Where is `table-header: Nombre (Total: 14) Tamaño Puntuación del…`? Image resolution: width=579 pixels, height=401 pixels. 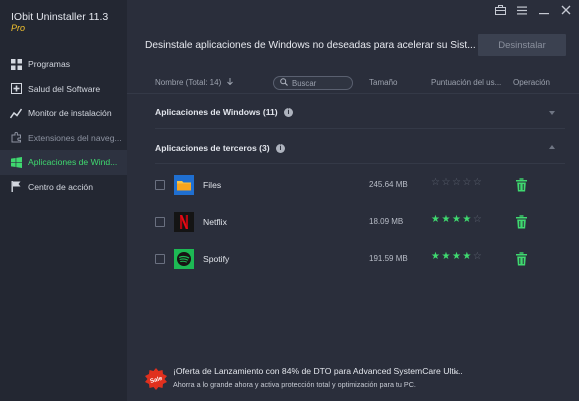 table-header: Nombre (Total: 14) Tamaño Puntuación del… is located at coordinates (353, 83).